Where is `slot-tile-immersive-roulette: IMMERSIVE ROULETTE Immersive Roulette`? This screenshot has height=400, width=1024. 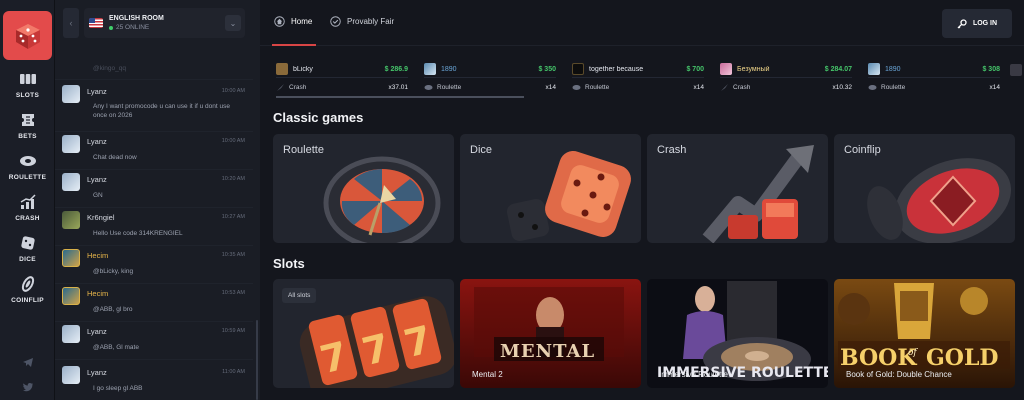 slot-tile-immersive-roulette: IMMERSIVE ROULETTE Immersive Roulette is located at coordinates (737, 333).